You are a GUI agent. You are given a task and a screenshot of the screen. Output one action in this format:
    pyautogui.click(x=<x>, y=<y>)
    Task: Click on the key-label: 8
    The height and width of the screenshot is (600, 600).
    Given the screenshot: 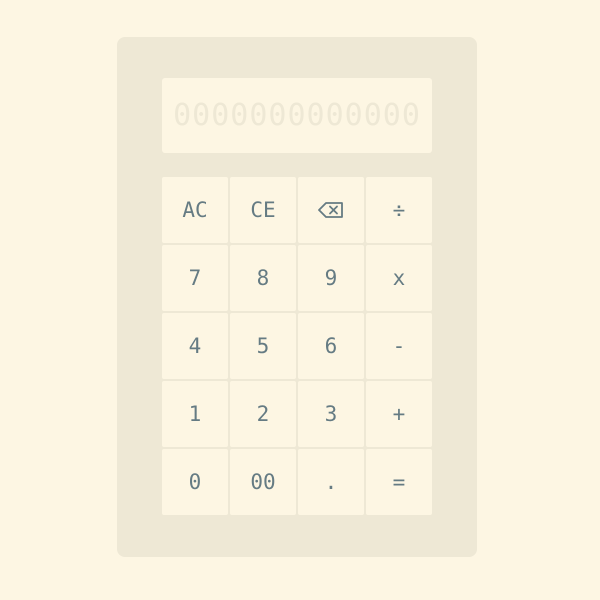 What is the action you would take?
    pyautogui.click(x=263, y=278)
    